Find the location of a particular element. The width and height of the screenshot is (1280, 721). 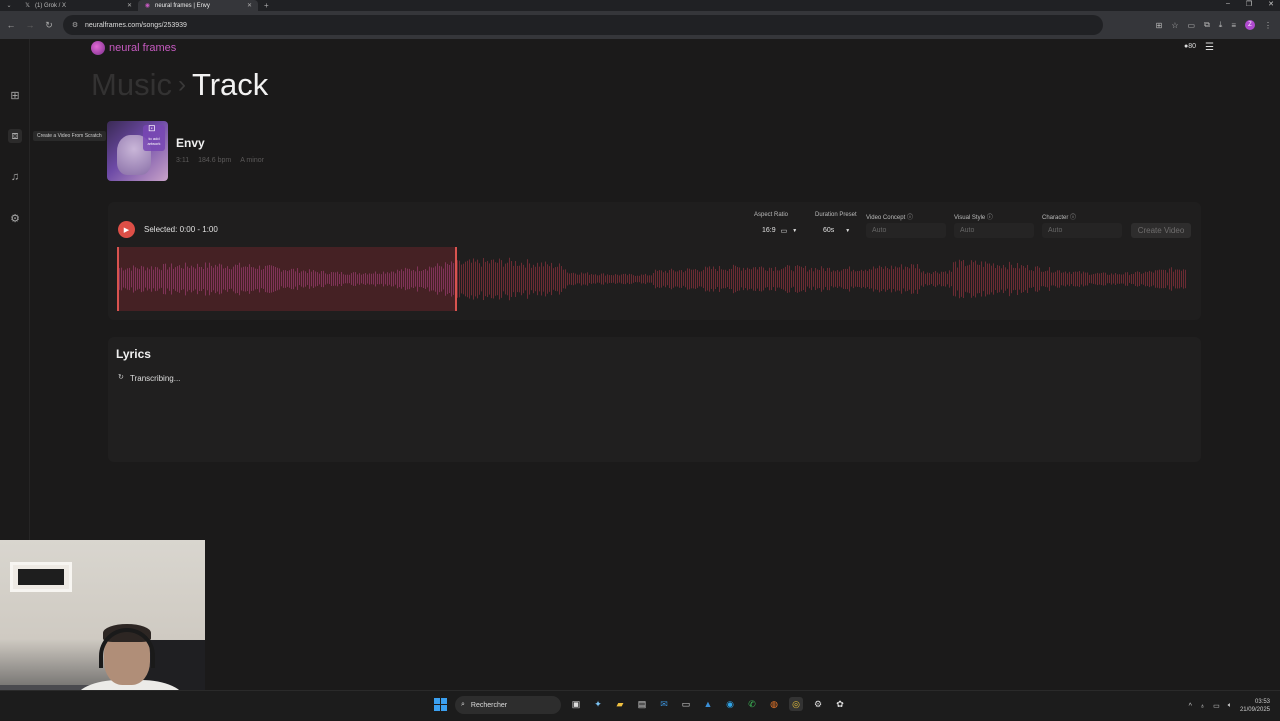

whatsapp-icon: ✆ is located at coordinates (752, 704).